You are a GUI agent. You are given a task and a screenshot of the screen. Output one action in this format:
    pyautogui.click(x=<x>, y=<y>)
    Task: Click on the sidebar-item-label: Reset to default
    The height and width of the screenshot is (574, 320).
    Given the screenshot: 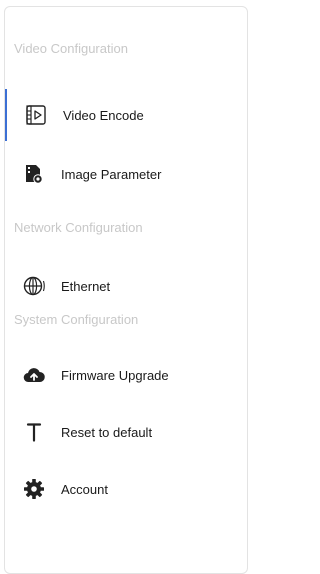 What is the action you would take?
    pyautogui.click(x=107, y=432)
    